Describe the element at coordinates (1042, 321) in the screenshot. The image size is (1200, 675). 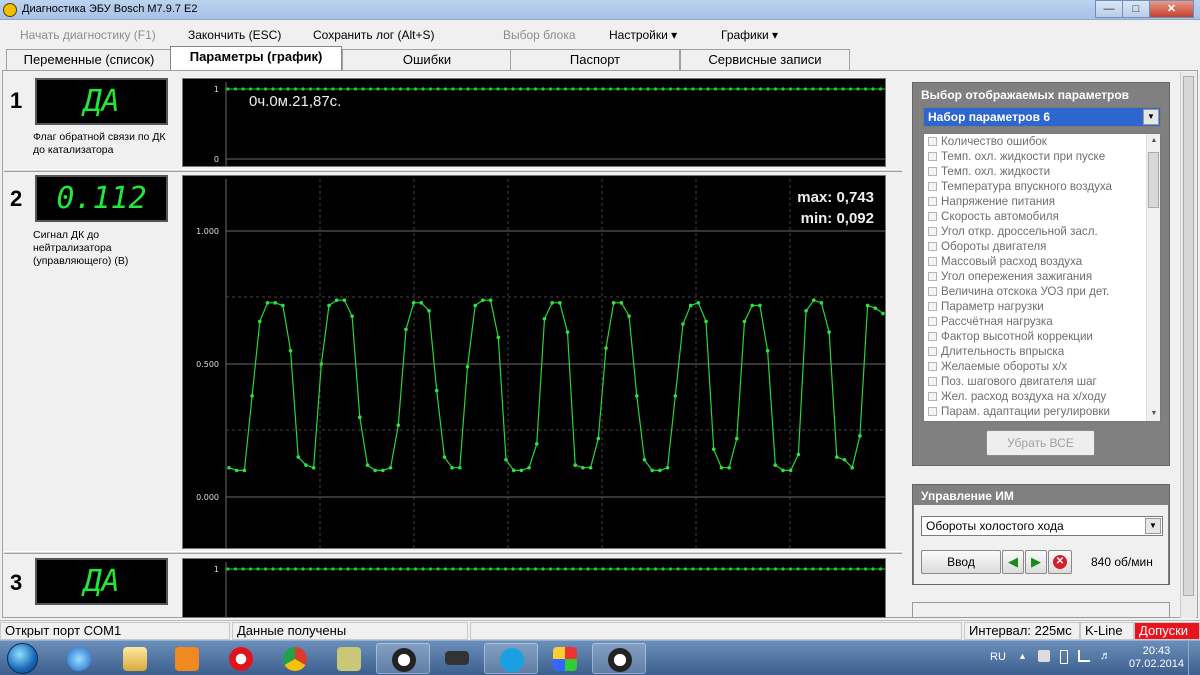
I see `param-list-item: Рассчётная нагрузка` at that location.